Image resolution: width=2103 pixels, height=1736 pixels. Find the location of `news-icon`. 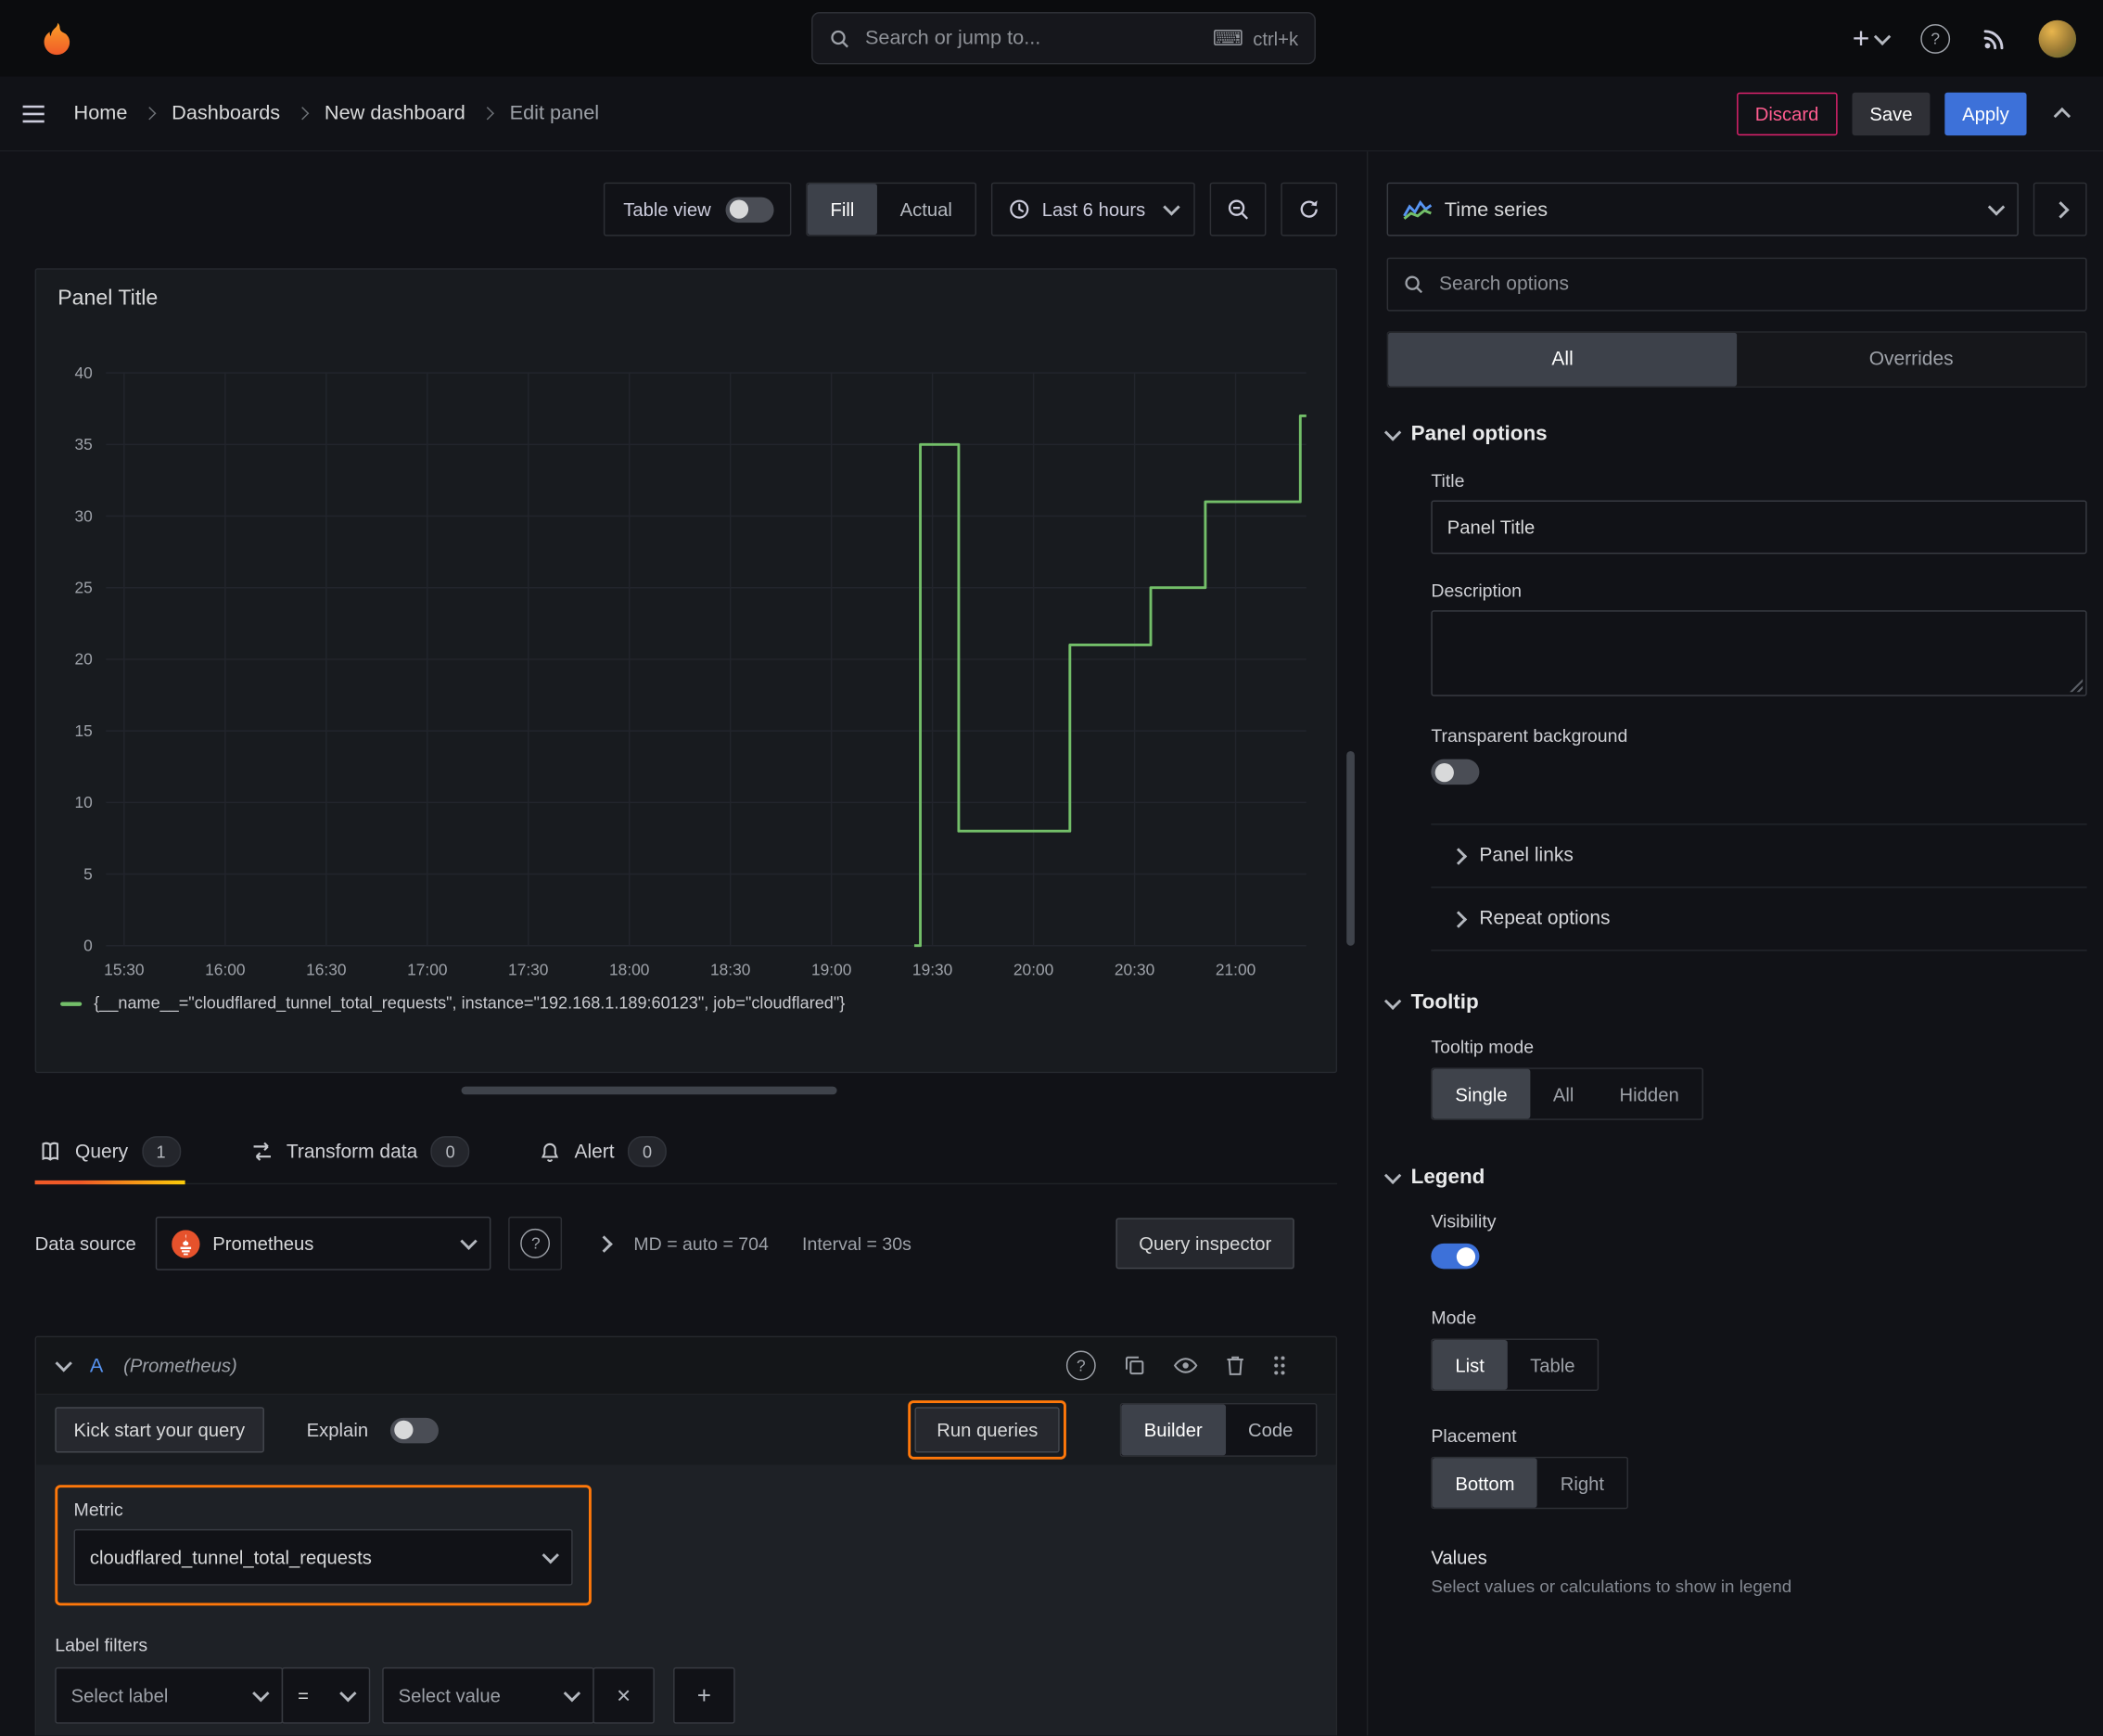

news-icon is located at coordinates (1994, 38).